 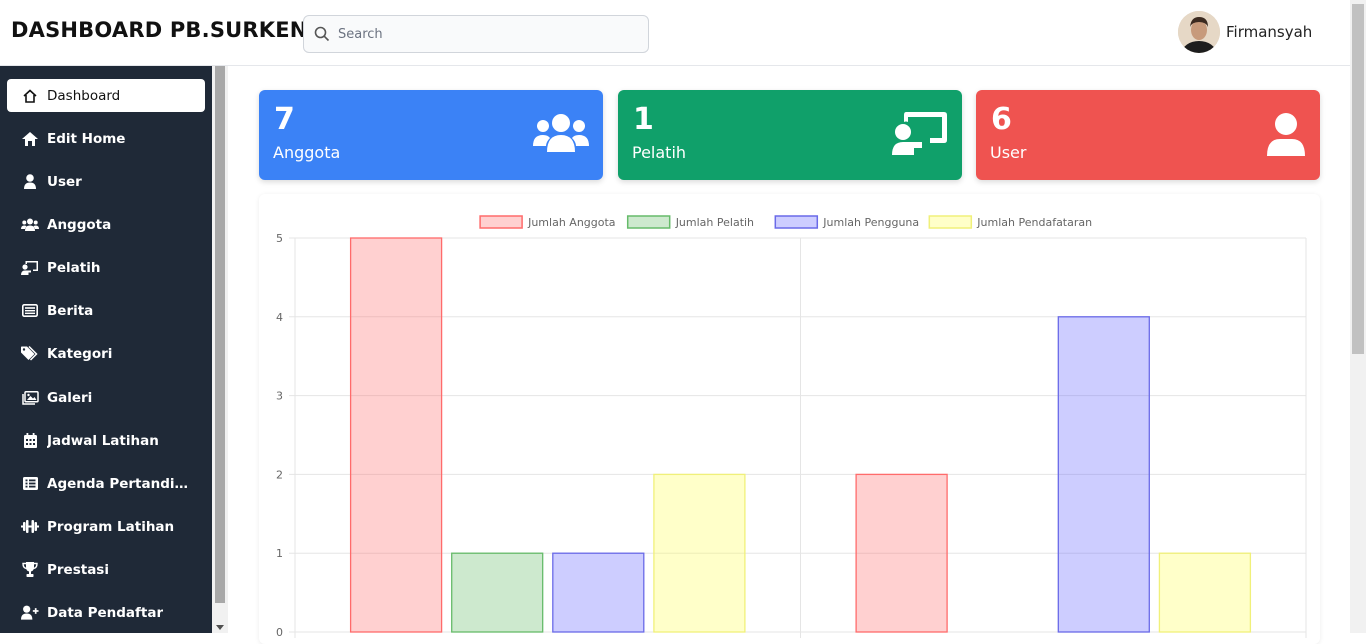 What do you see at coordinates (30, 354) in the screenshot?
I see `tags-icon` at bounding box center [30, 354].